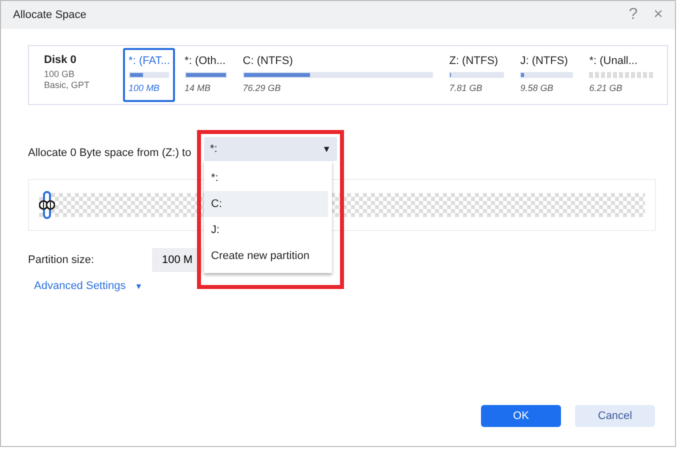 This screenshot has height=453, width=683. I want to click on disk-size: 100 GB, so click(60, 74).